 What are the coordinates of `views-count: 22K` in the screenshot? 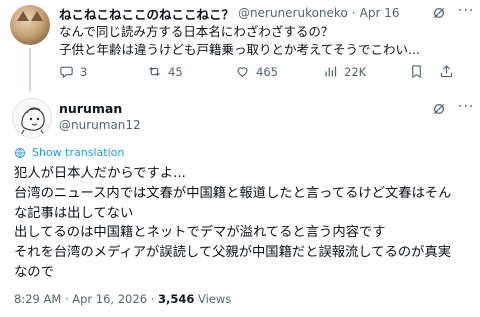 It's located at (355, 71).